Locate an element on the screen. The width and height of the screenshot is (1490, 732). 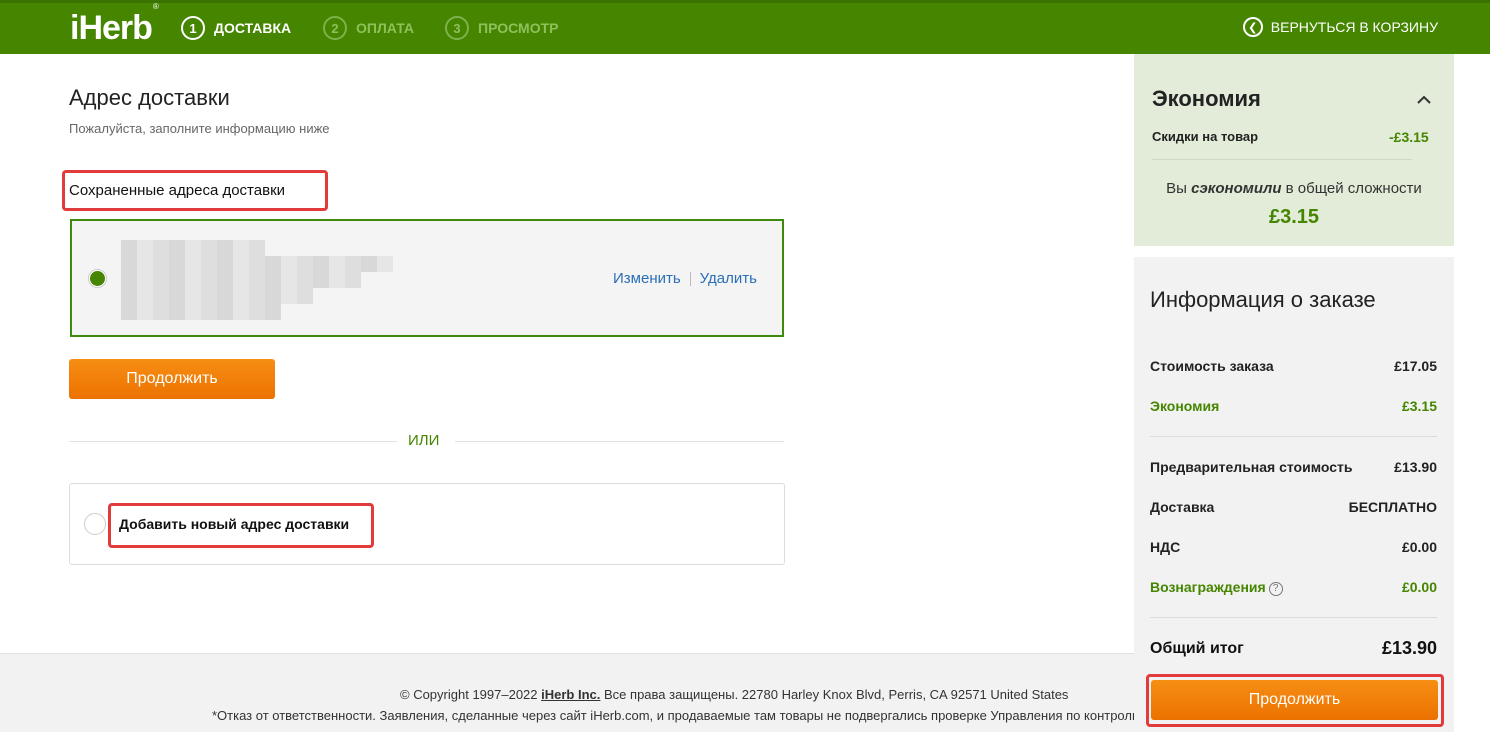
rewards-label: Вознаграждения is located at coordinates (1208, 587).